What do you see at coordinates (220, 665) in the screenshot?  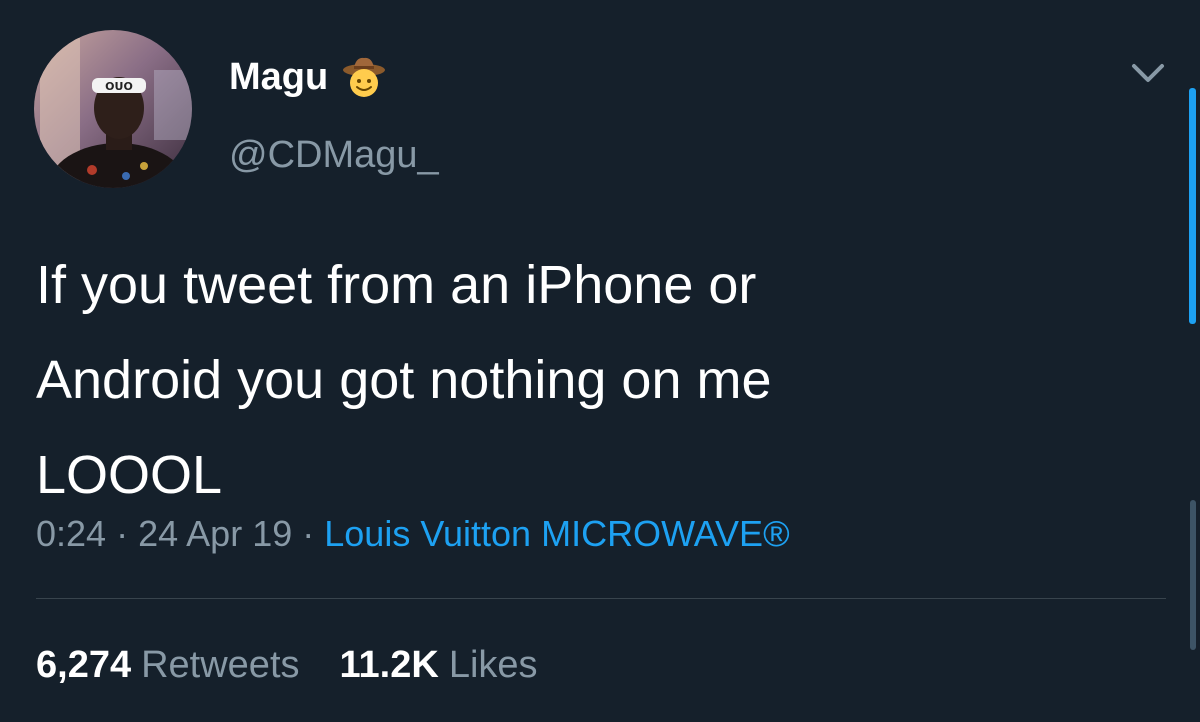 I see `retweets-label: Retweets` at bounding box center [220, 665].